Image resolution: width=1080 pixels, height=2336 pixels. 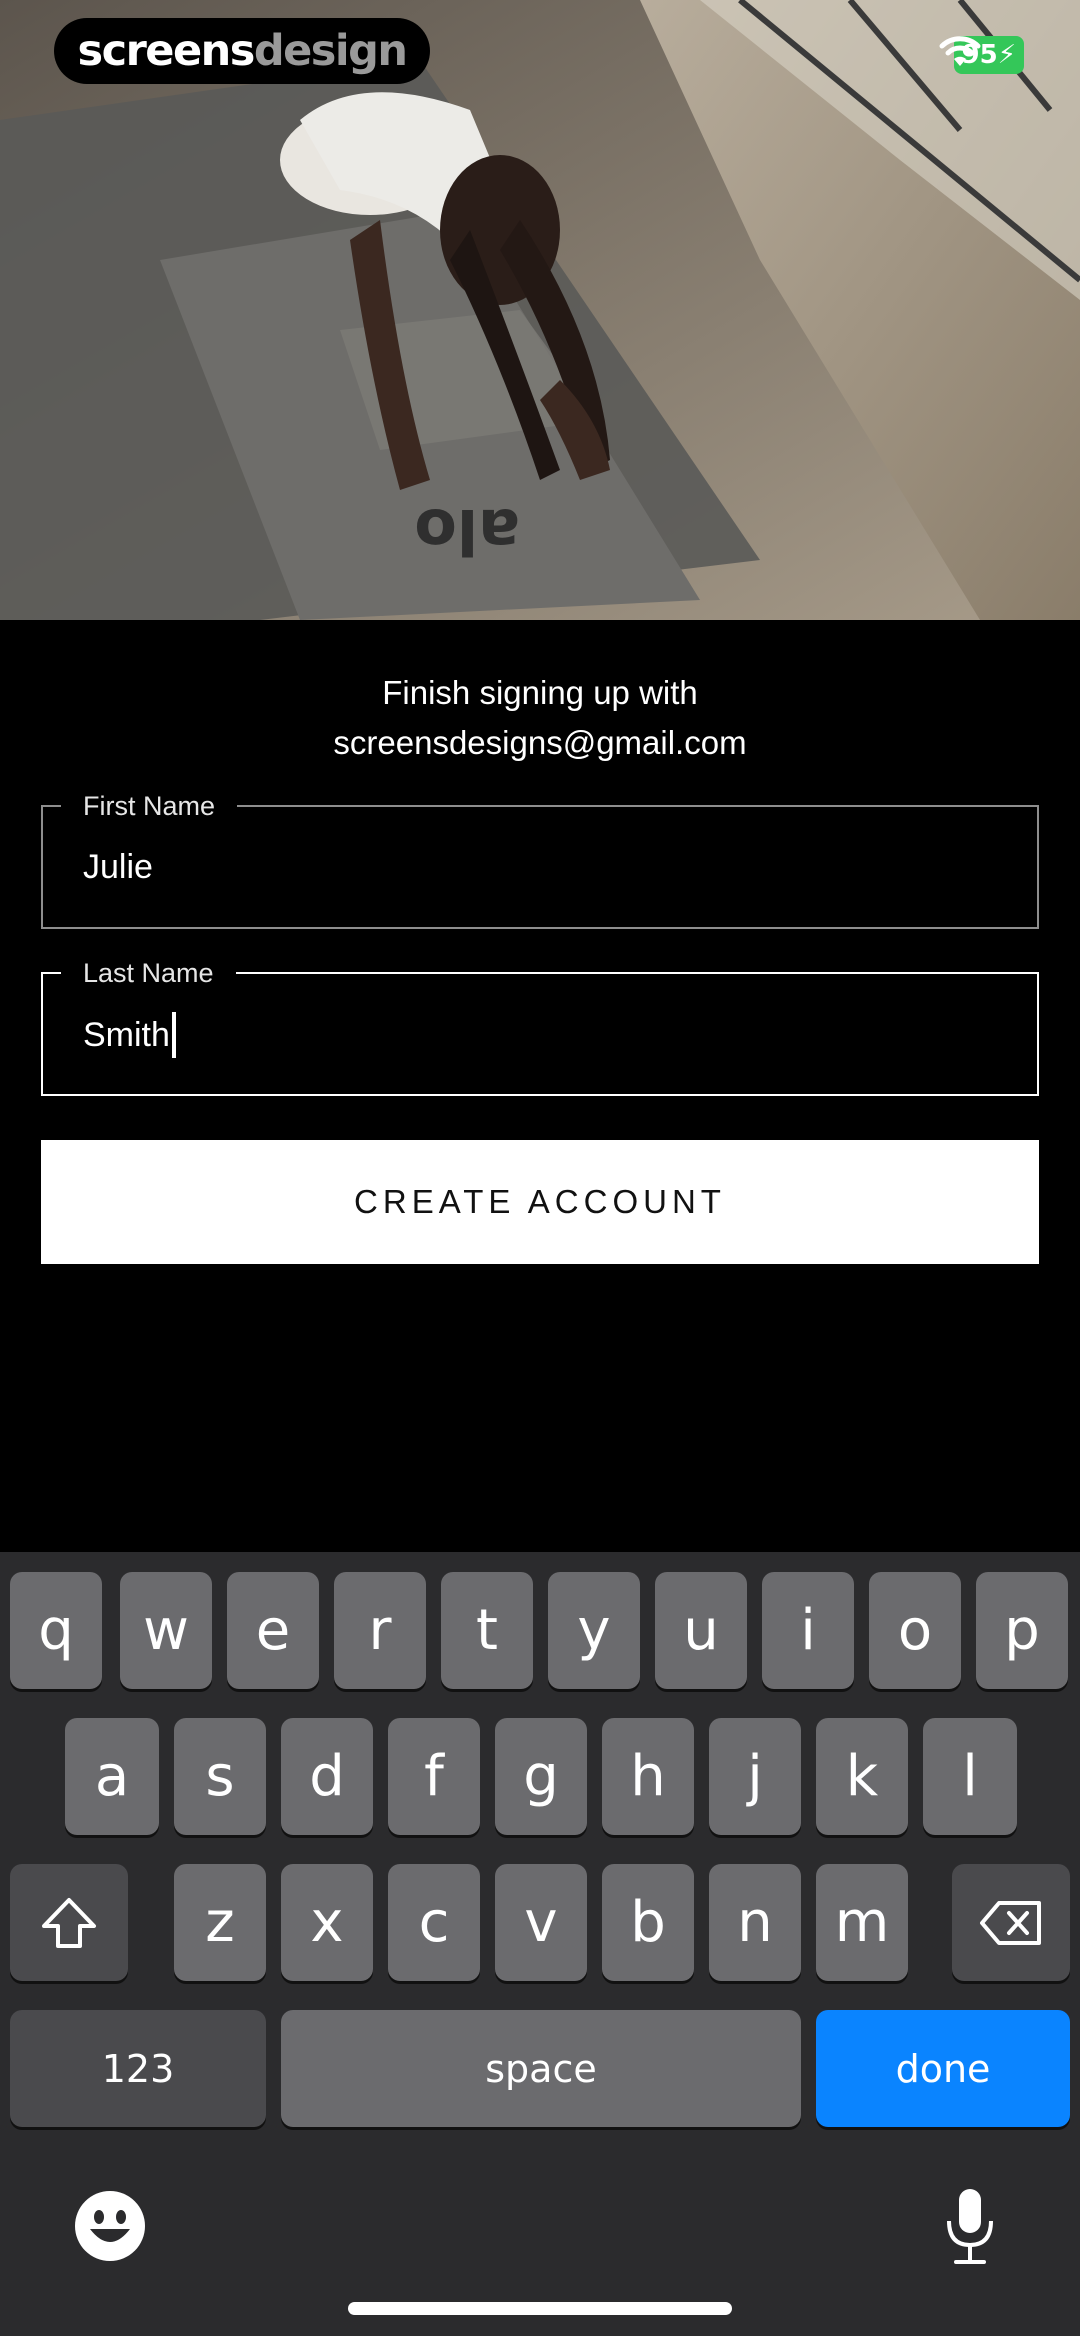 What do you see at coordinates (540, 692) in the screenshot?
I see `heading-line-1: Finish signing up with` at bounding box center [540, 692].